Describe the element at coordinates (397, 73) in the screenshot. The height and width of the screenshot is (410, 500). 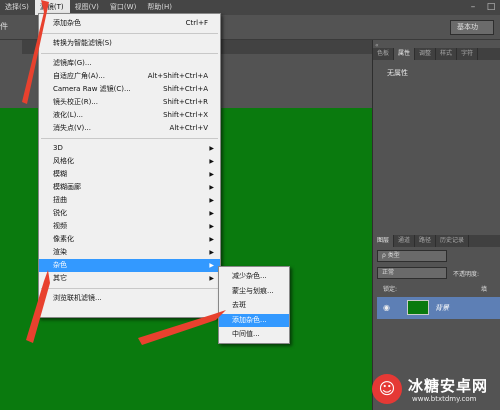
I see `no-properties-text: 无属性` at that location.